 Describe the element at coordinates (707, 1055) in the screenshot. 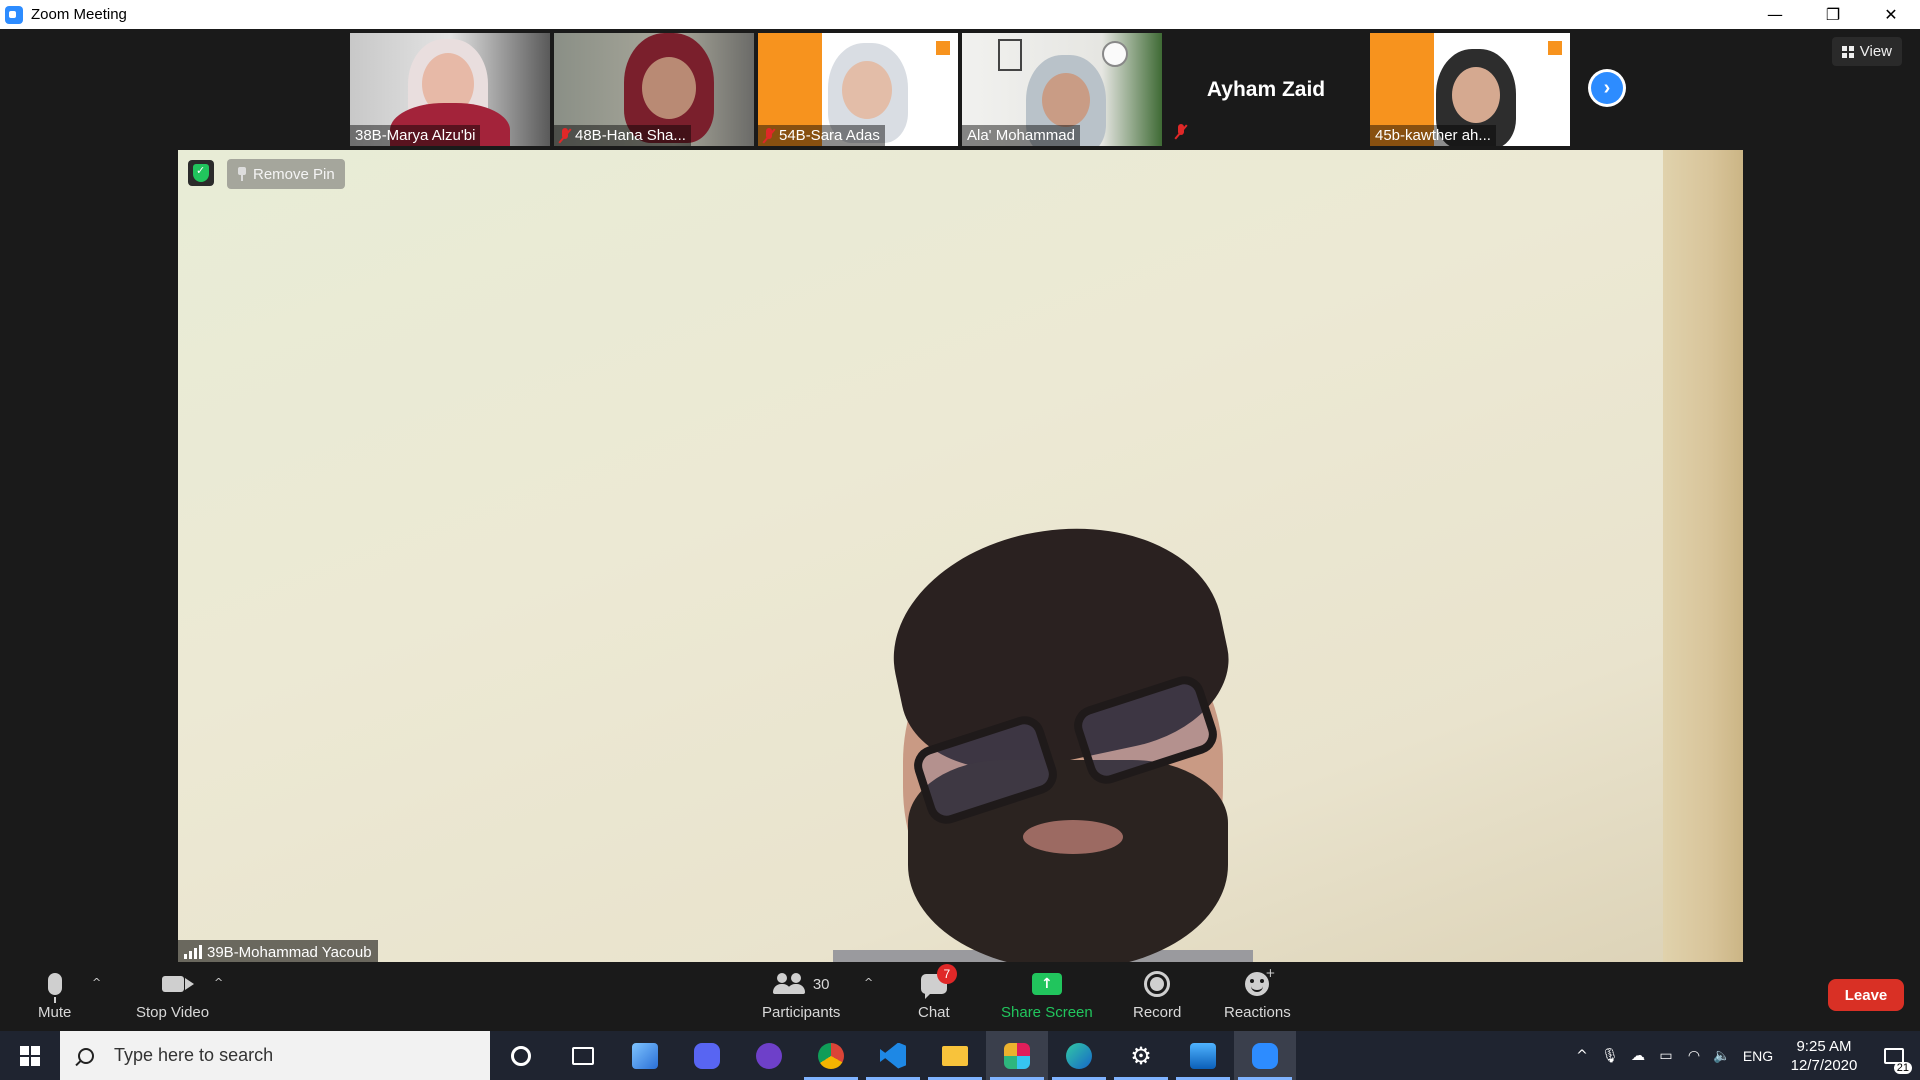

I see `discord-icon` at that location.